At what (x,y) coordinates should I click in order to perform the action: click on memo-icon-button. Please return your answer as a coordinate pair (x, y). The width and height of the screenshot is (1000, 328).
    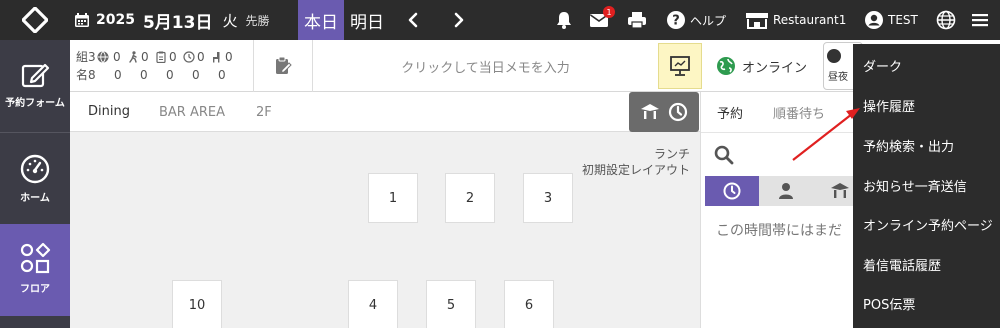
    Looking at the image, I should click on (283, 66).